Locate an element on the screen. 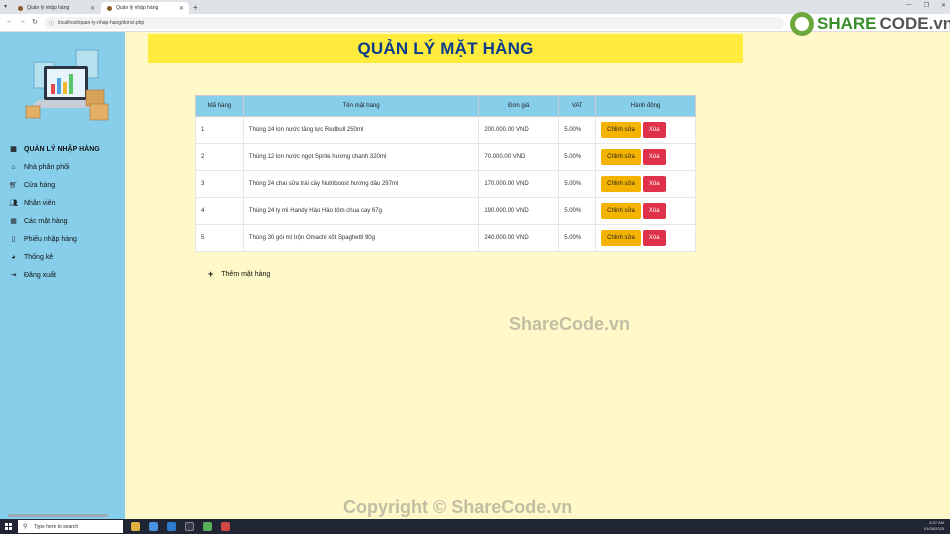 Image resolution: width=950 pixels, height=534 pixels. cell-price: 190.000.00 VND is located at coordinates (519, 211).